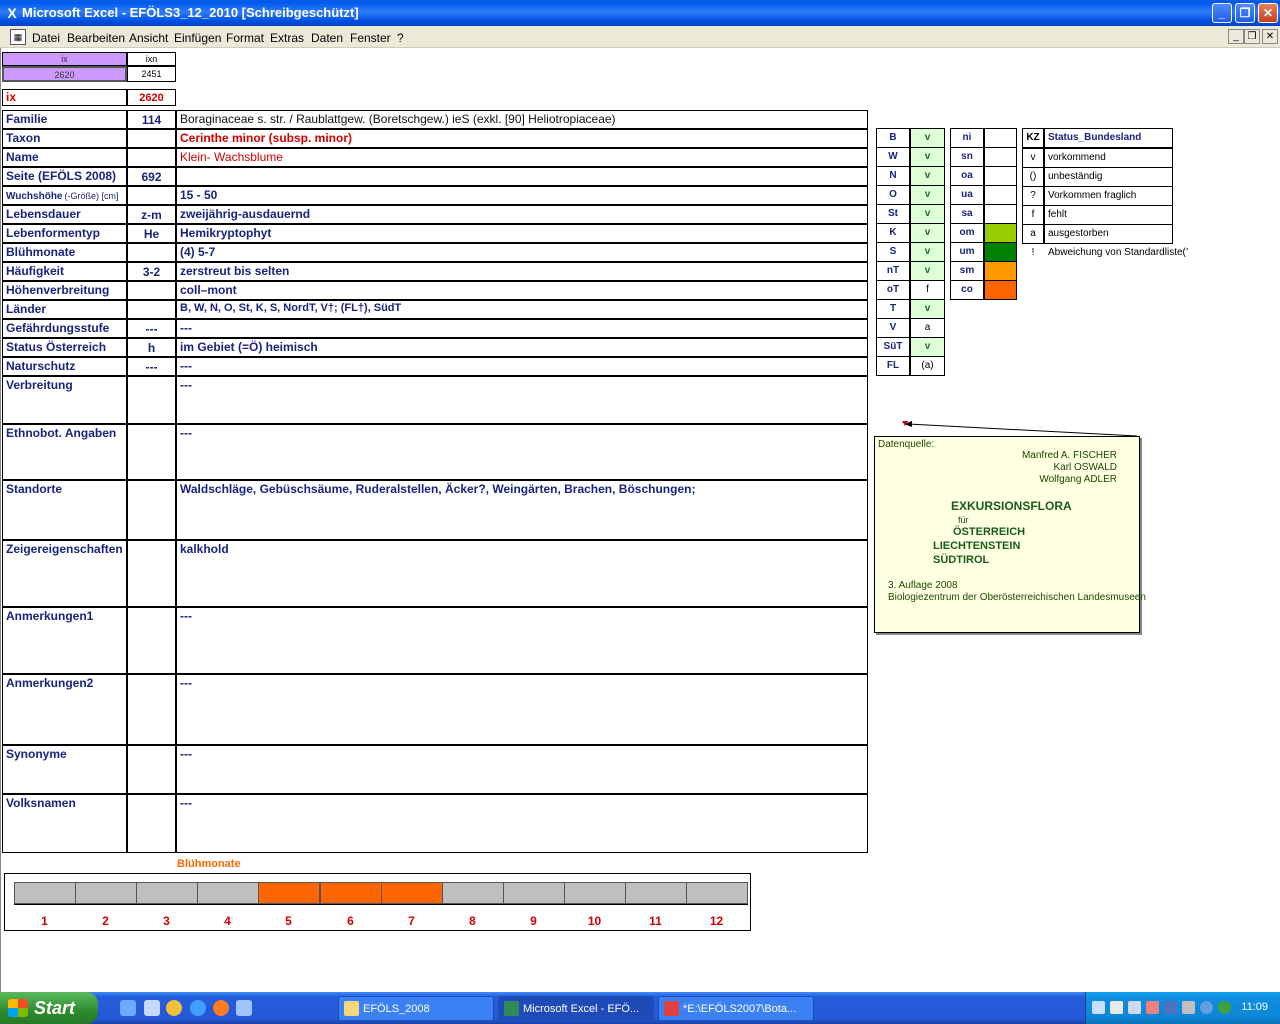  What do you see at coordinates (522, 138) in the screenshot?
I see `field-value: Cerinthe minor (subsp. minor)` at bounding box center [522, 138].